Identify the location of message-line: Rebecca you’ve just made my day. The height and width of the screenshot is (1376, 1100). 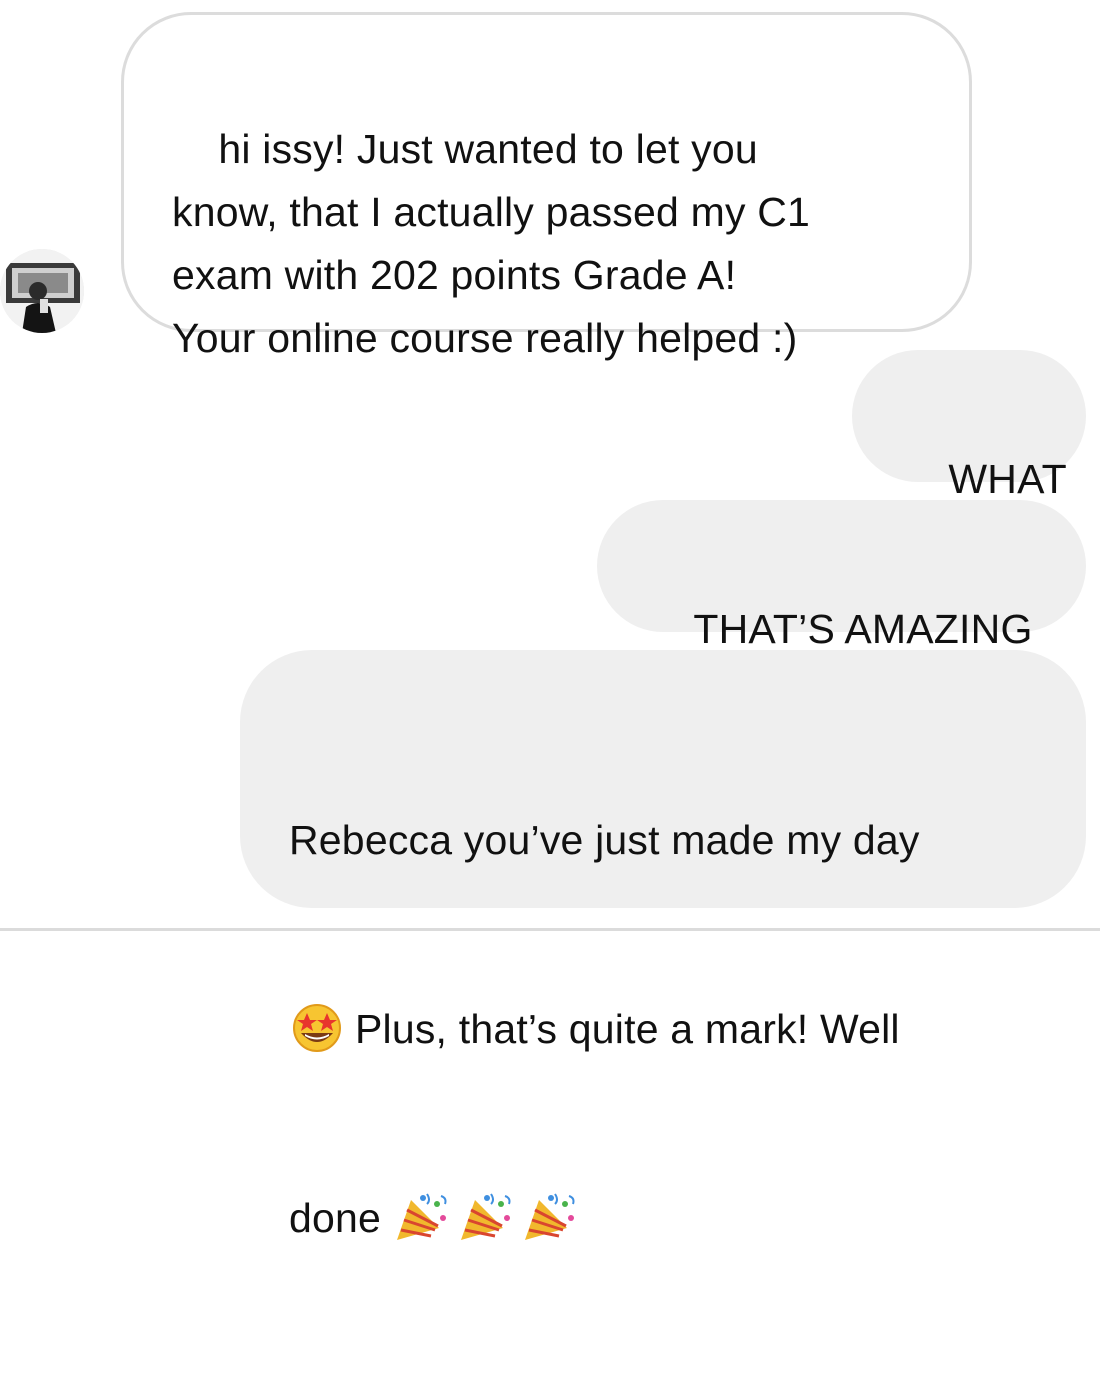
(672, 840).